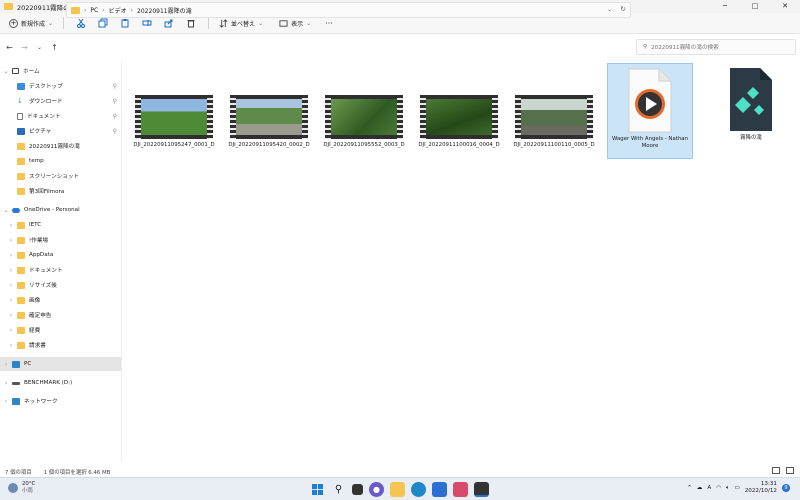  I want to click on sidebar-item-pc: › PC, so click(60, 364).